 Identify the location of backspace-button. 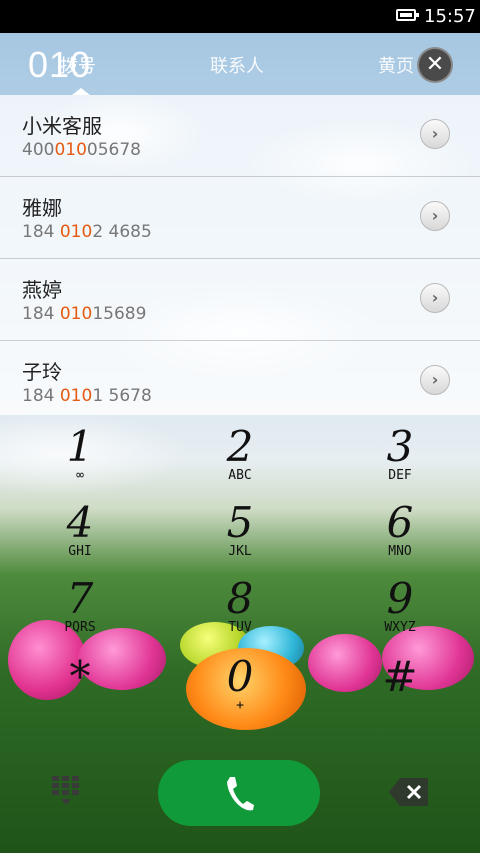
(409, 792).